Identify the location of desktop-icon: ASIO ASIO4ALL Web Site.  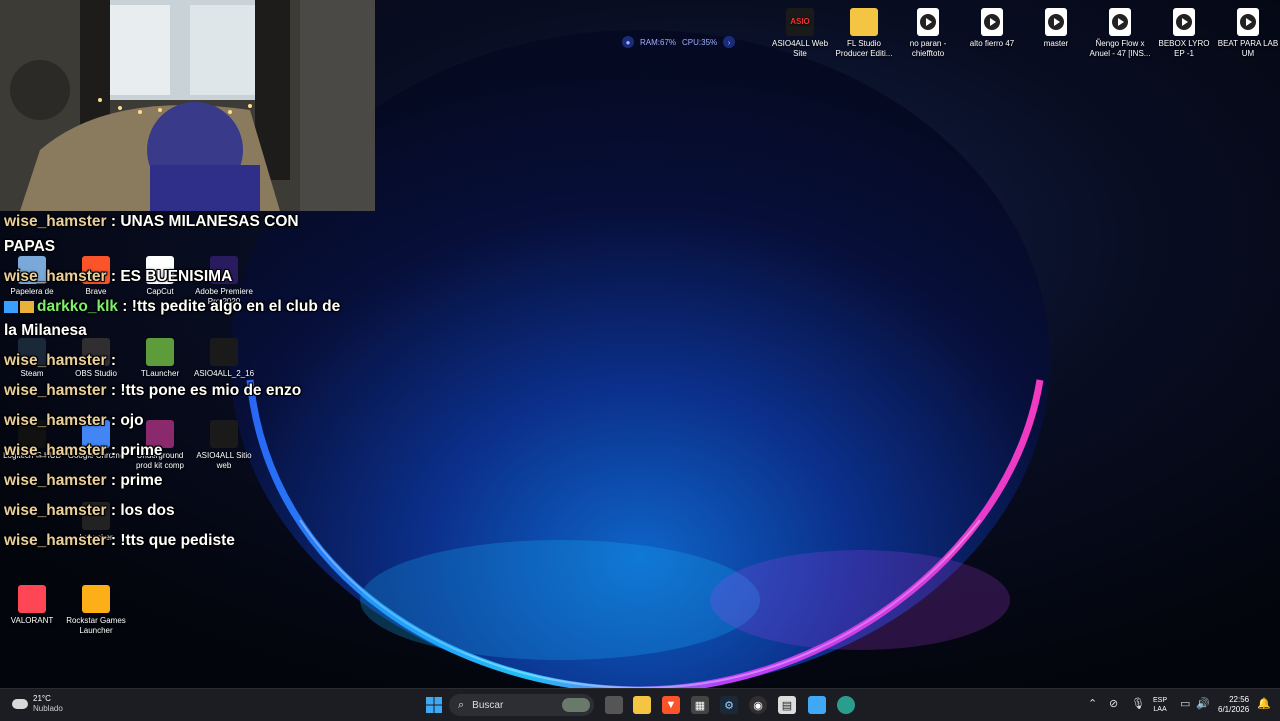
(800, 33).